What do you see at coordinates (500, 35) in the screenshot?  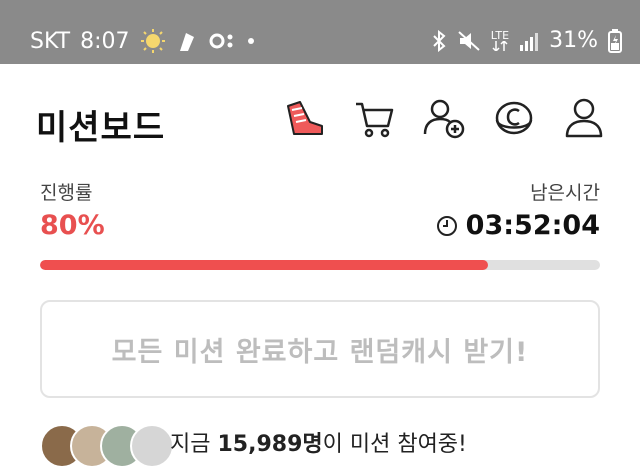 I see `lte-label: LTE` at bounding box center [500, 35].